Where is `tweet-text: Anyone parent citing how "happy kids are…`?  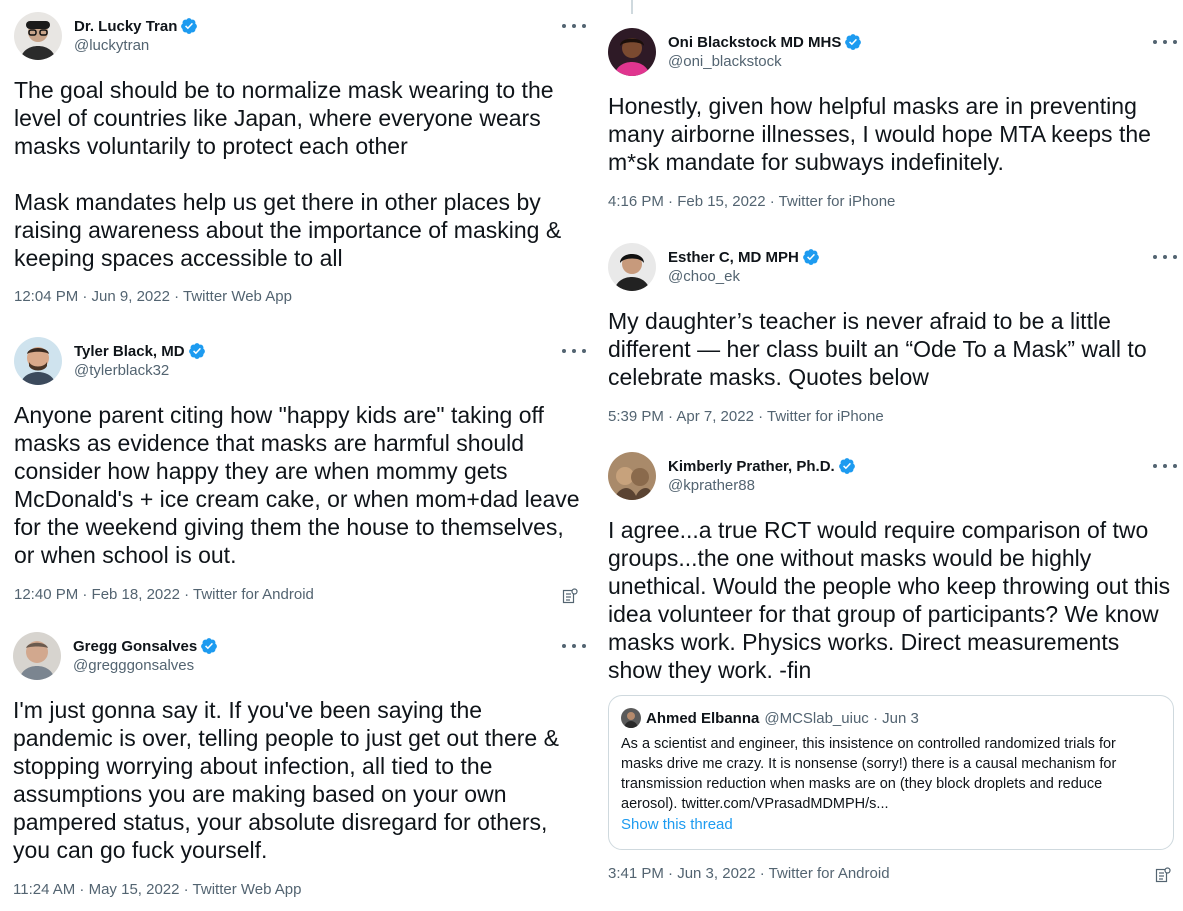 tweet-text: Anyone parent citing how "happy kids are… is located at coordinates (299, 485).